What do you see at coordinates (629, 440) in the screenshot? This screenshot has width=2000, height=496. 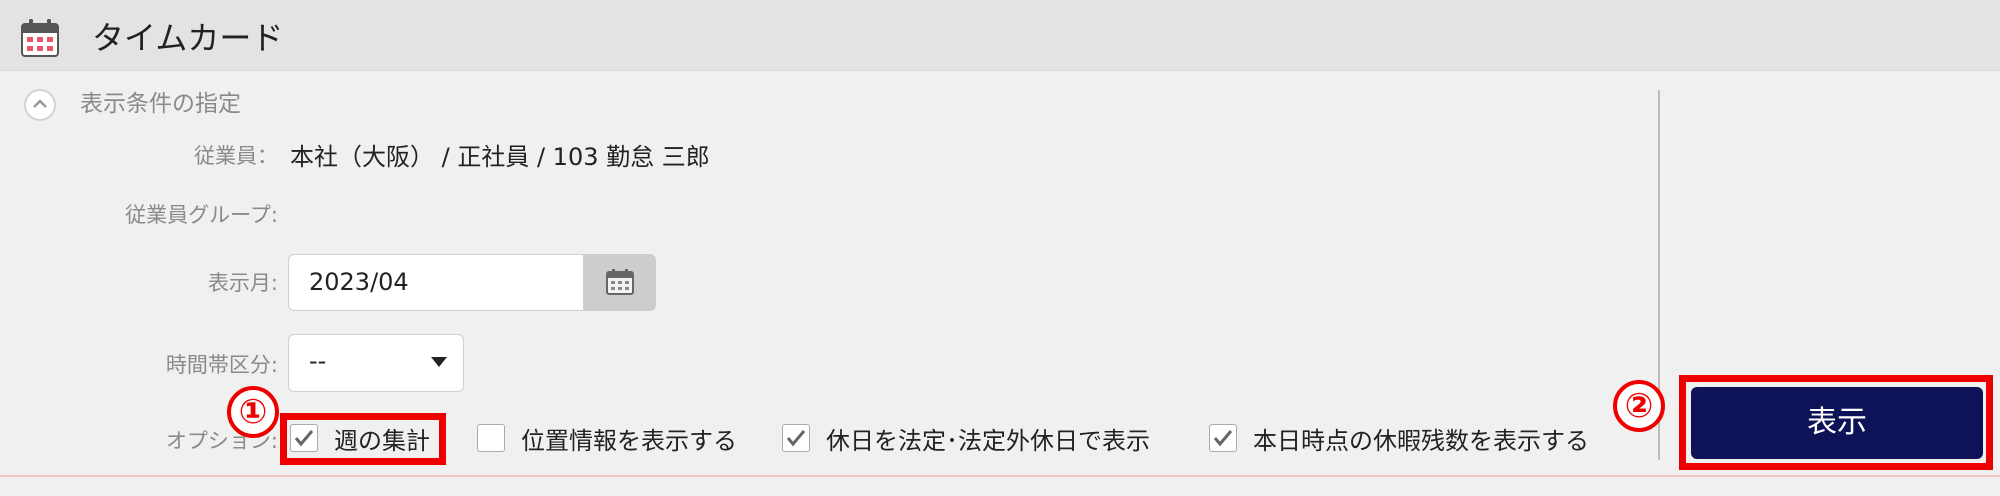 I see `option-label: 位置情報を表示する` at bounding box center [629, 440].